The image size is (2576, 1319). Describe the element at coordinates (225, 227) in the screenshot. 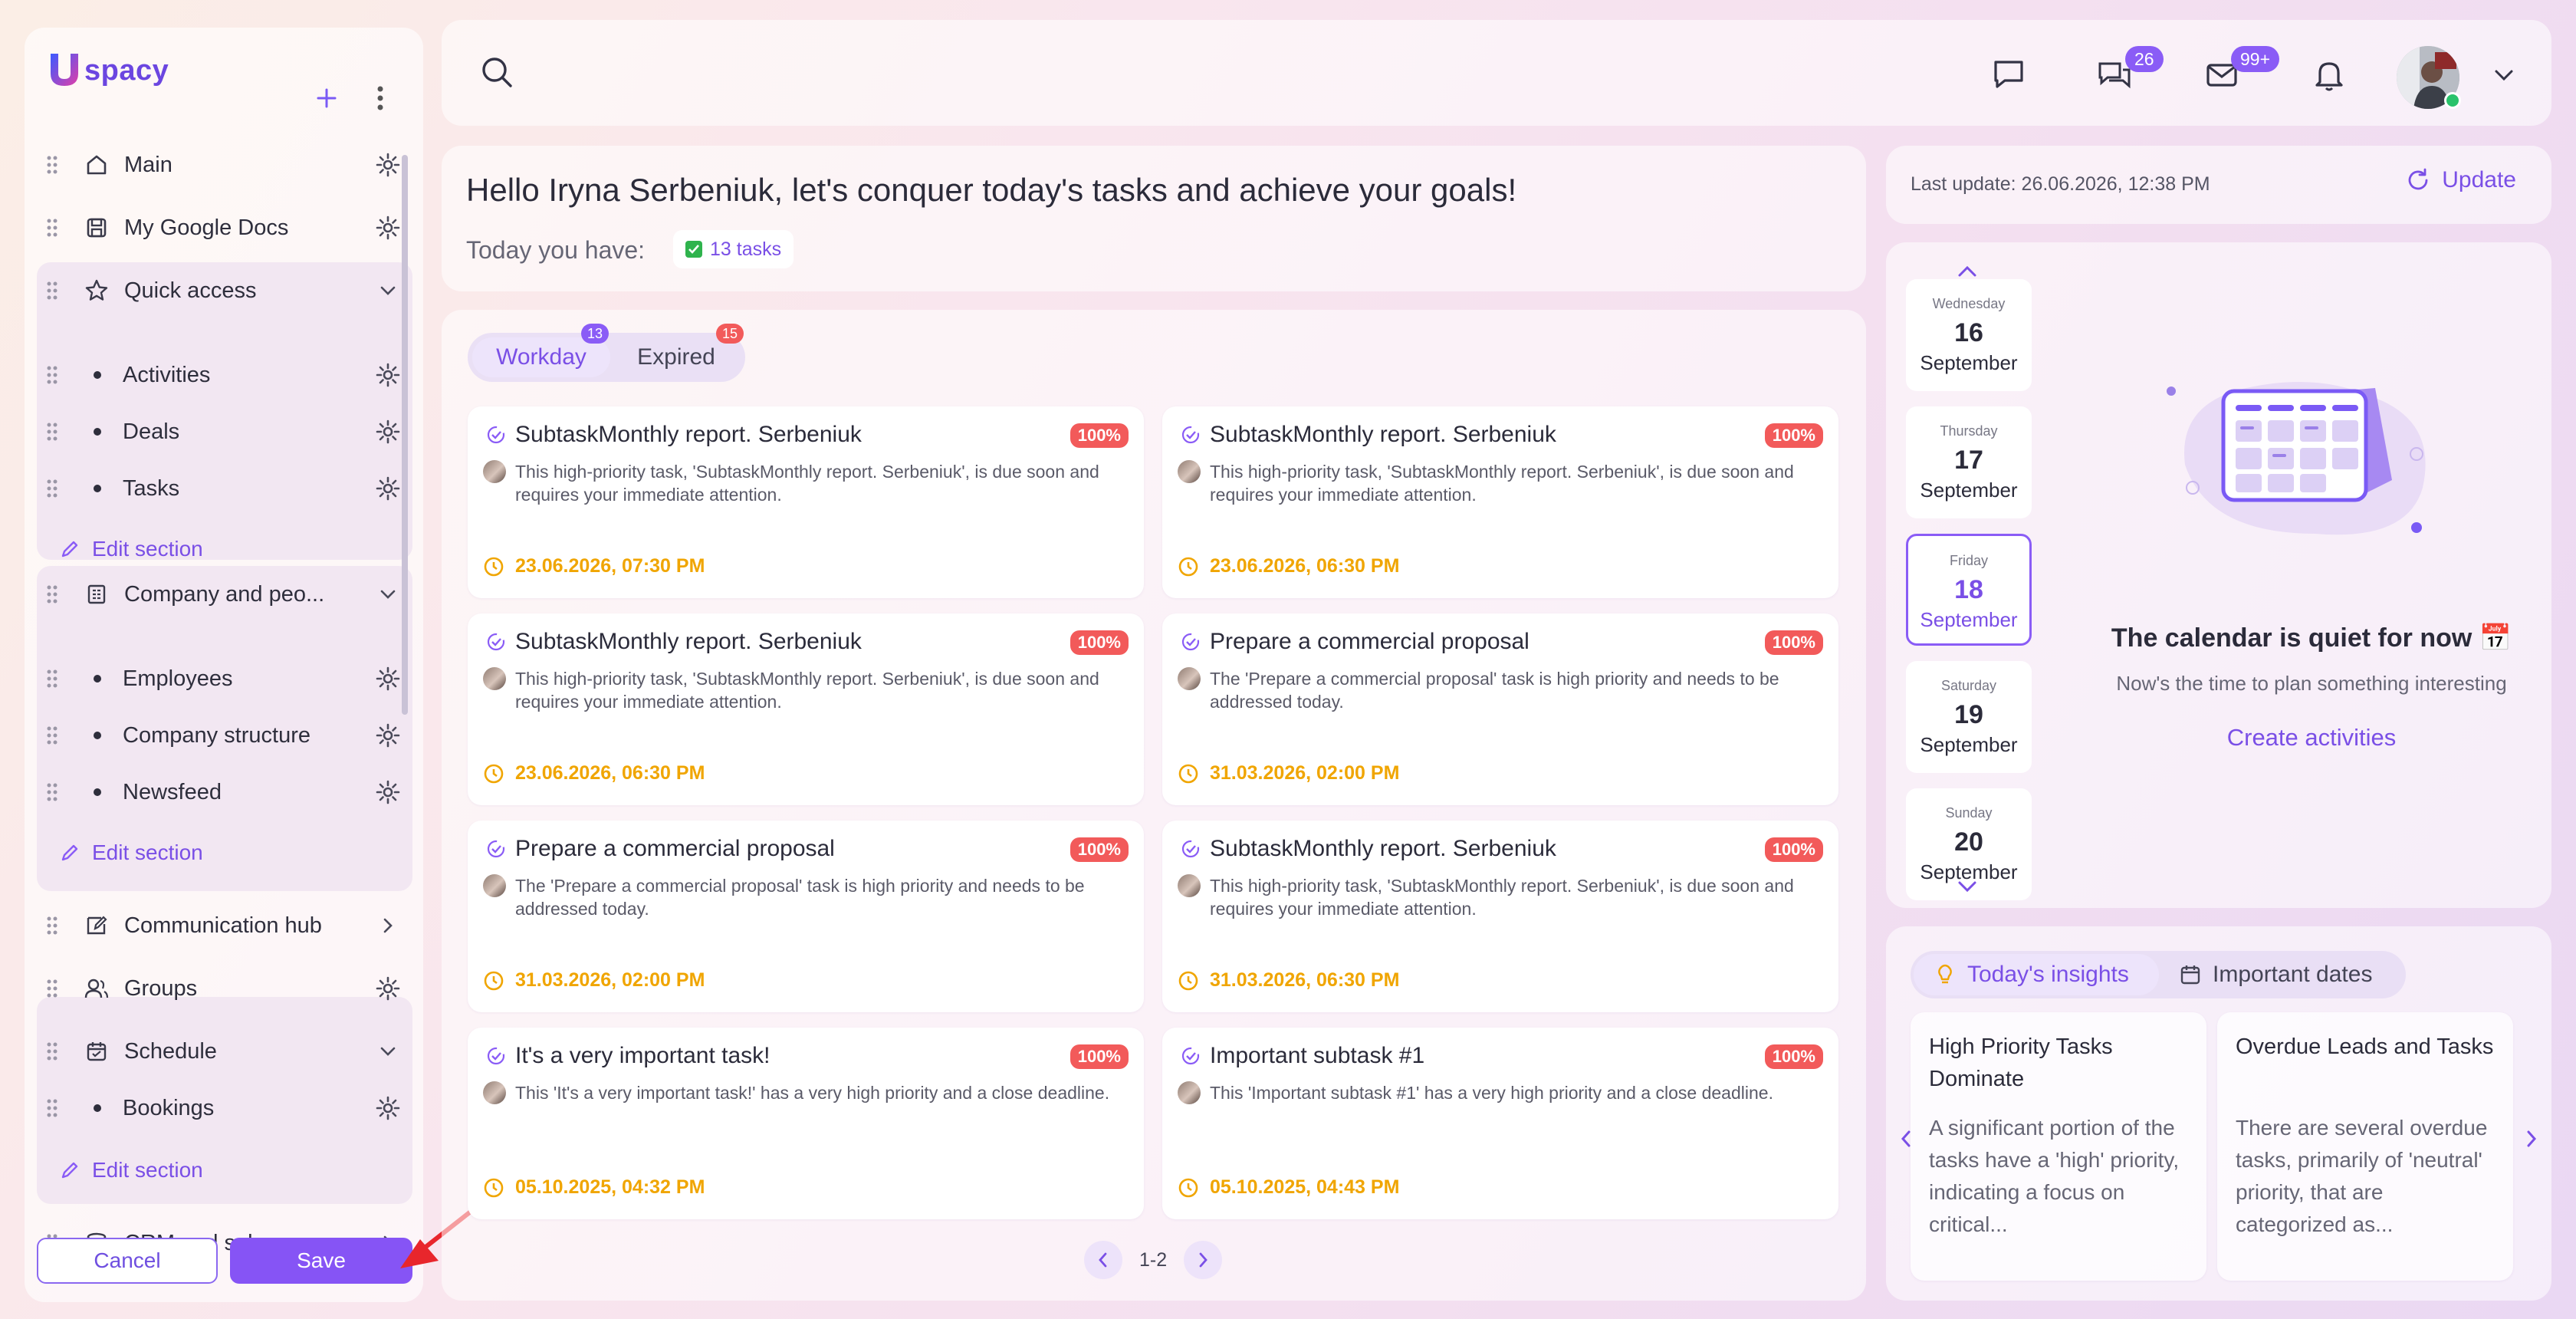

I see `sidebar-item-my-google-docs: My Google Docs` at that location.